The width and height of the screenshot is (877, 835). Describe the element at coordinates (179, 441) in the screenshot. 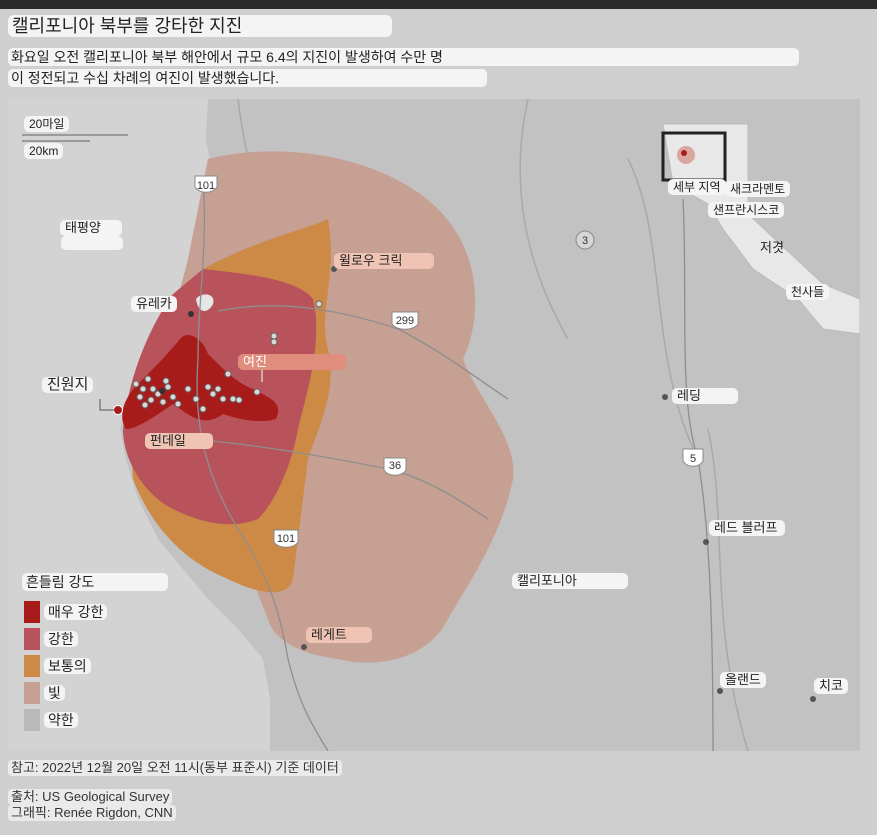

I see `label-ferndale: 펀데일` at that location.